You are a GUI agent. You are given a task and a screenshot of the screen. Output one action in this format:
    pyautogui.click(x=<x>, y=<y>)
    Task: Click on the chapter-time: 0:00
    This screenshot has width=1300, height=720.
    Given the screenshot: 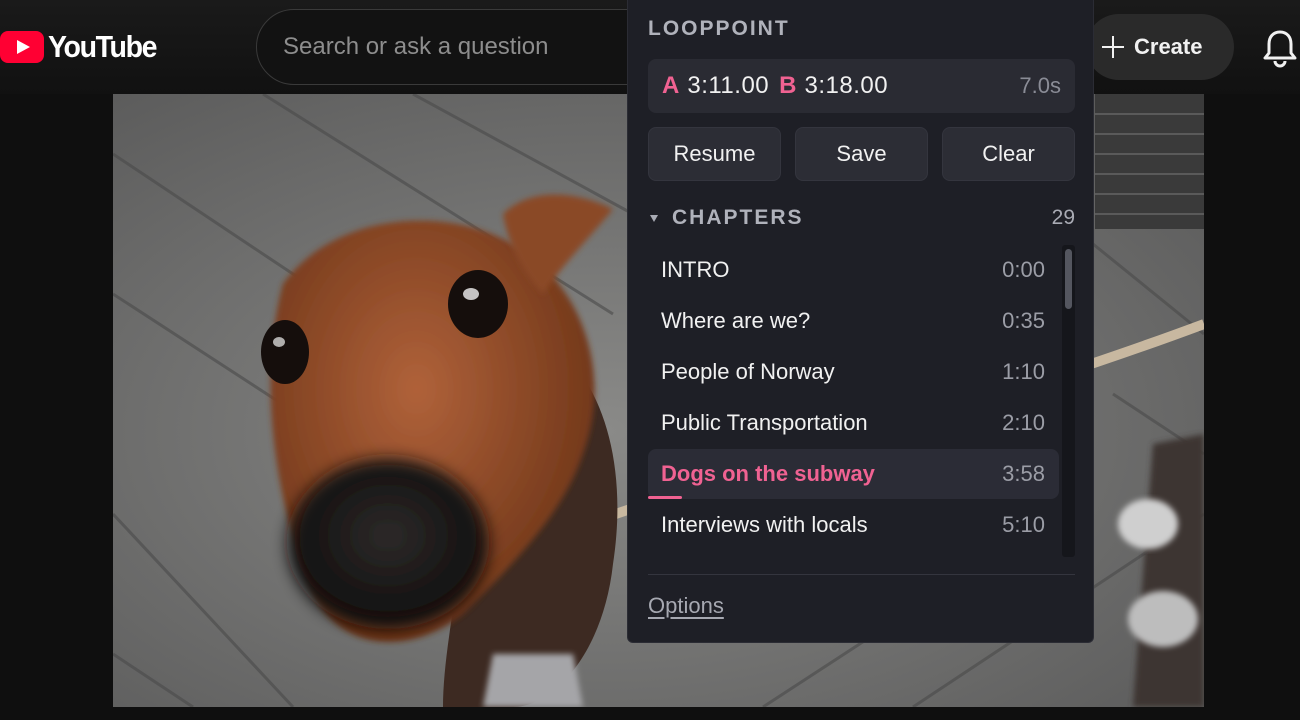 What is the action you would take?
    pyautogui.click(x=1023, y=269)
    